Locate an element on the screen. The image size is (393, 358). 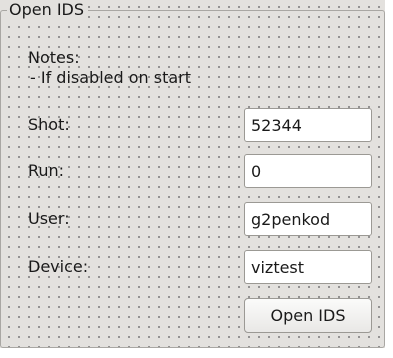
notes-title: Notes: is located at coordinates (54, 57).